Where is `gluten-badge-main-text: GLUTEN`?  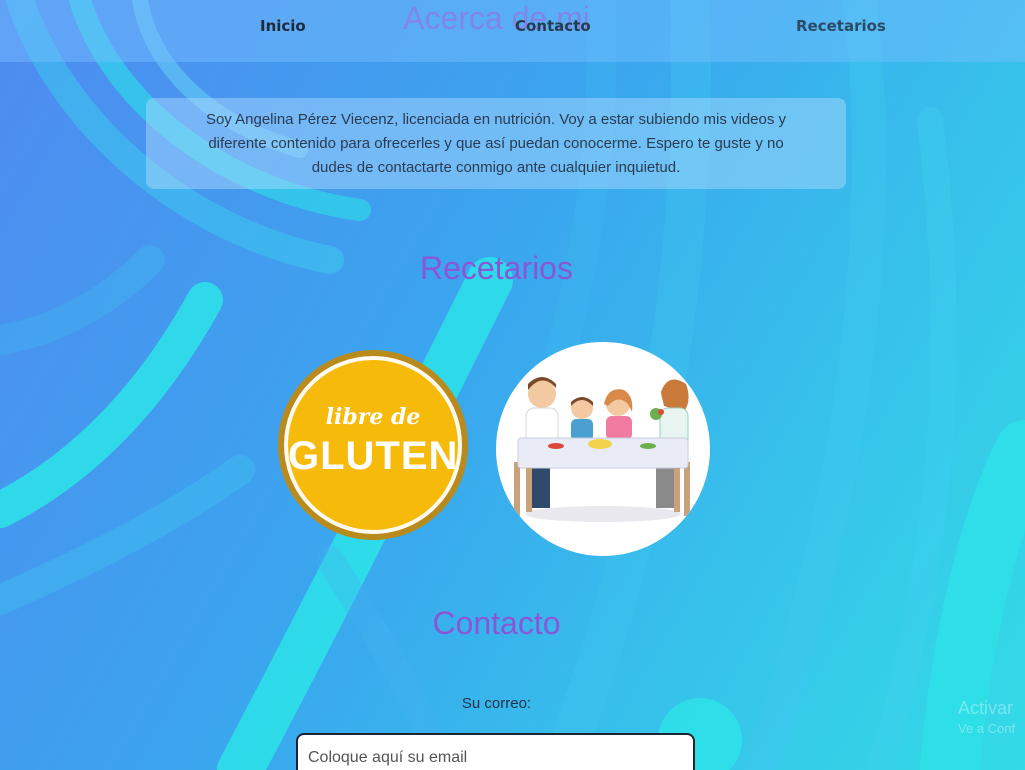
gluten-badge-main-text: GLUTEN is located at coordinates (373, 456).